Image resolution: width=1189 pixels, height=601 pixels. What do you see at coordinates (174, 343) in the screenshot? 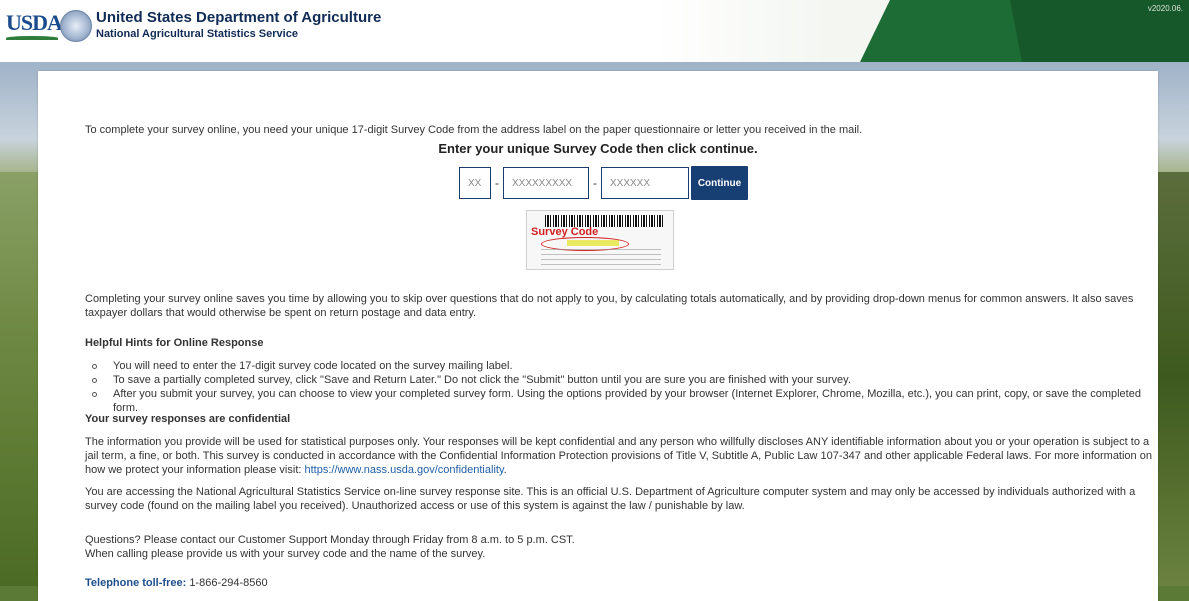
I see `hints-heading: Helpful Hints for Online Response` at bounding box center [174, 343].